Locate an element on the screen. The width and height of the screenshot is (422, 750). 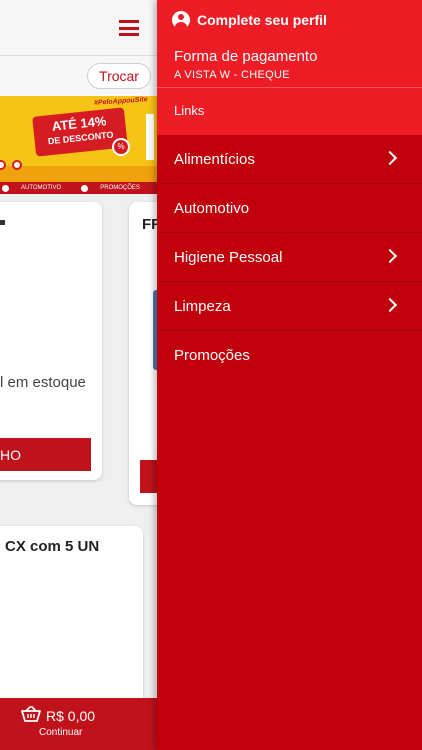
menu-item-label: Higiene Pessoal is located at coordinates (228, 257).